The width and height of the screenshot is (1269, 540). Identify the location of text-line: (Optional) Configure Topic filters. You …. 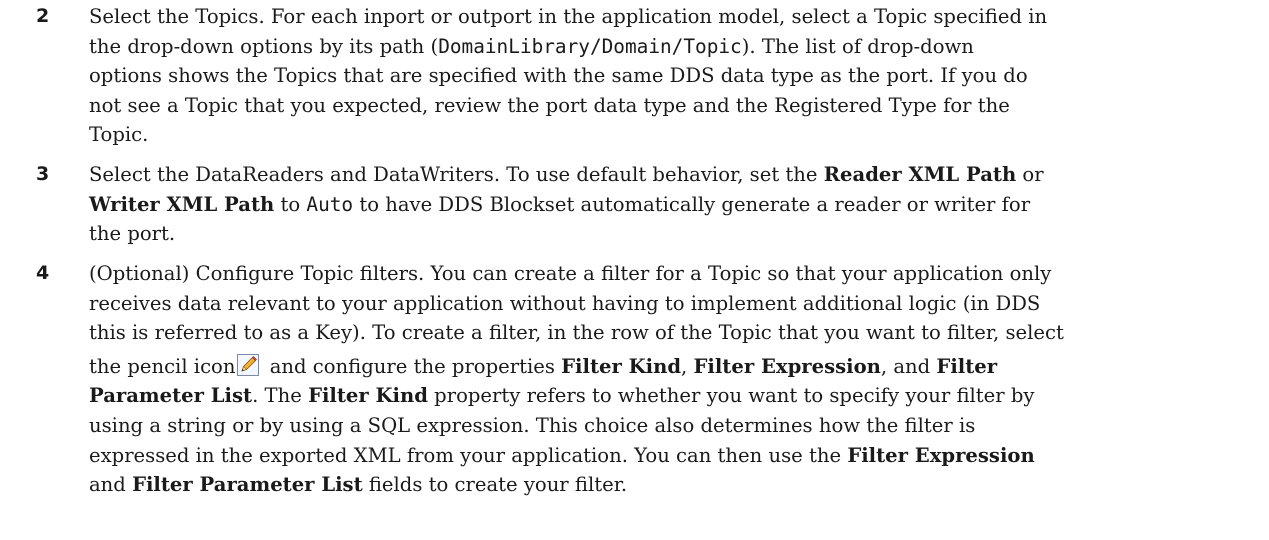
(664, 274).